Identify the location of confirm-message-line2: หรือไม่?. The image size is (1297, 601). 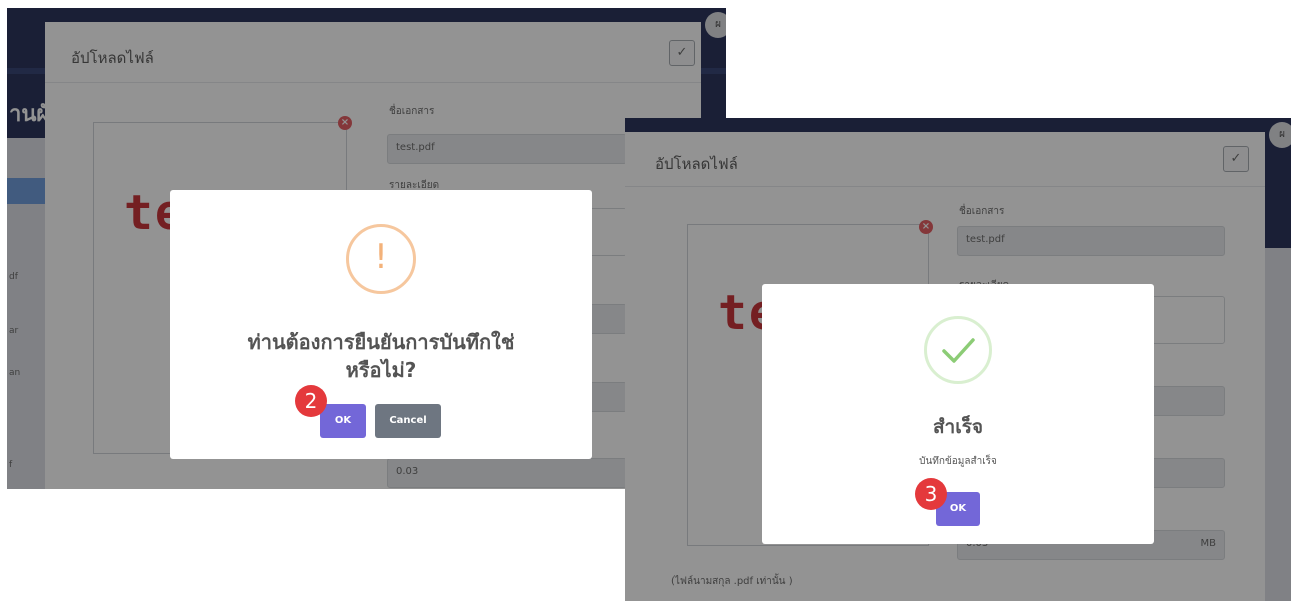
(381, 370).